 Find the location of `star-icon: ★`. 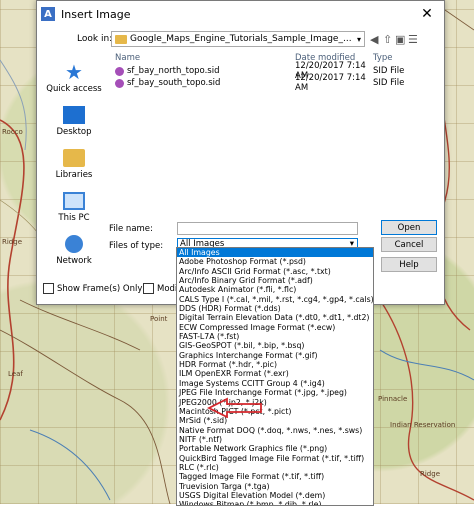

star-icon: ★ is located at coordinates (74, 72).